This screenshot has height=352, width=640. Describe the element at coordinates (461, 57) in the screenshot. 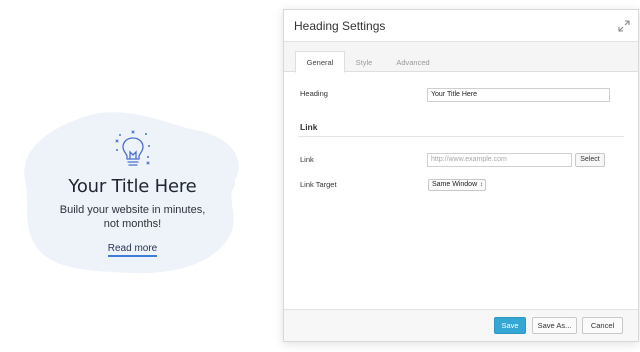

I see `tabs-bar: General Style Advanced` at that location.